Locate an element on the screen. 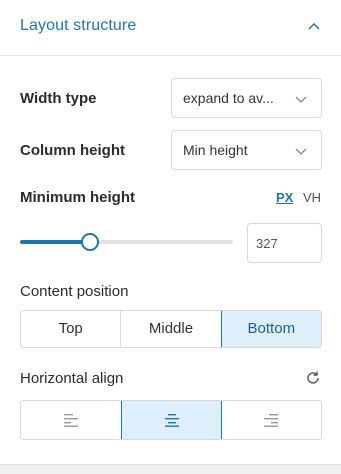 Image resolution: width=341 pixels, height=474 pixels. minimum-height-label: Minimum height is located at coordinates (77, 197).